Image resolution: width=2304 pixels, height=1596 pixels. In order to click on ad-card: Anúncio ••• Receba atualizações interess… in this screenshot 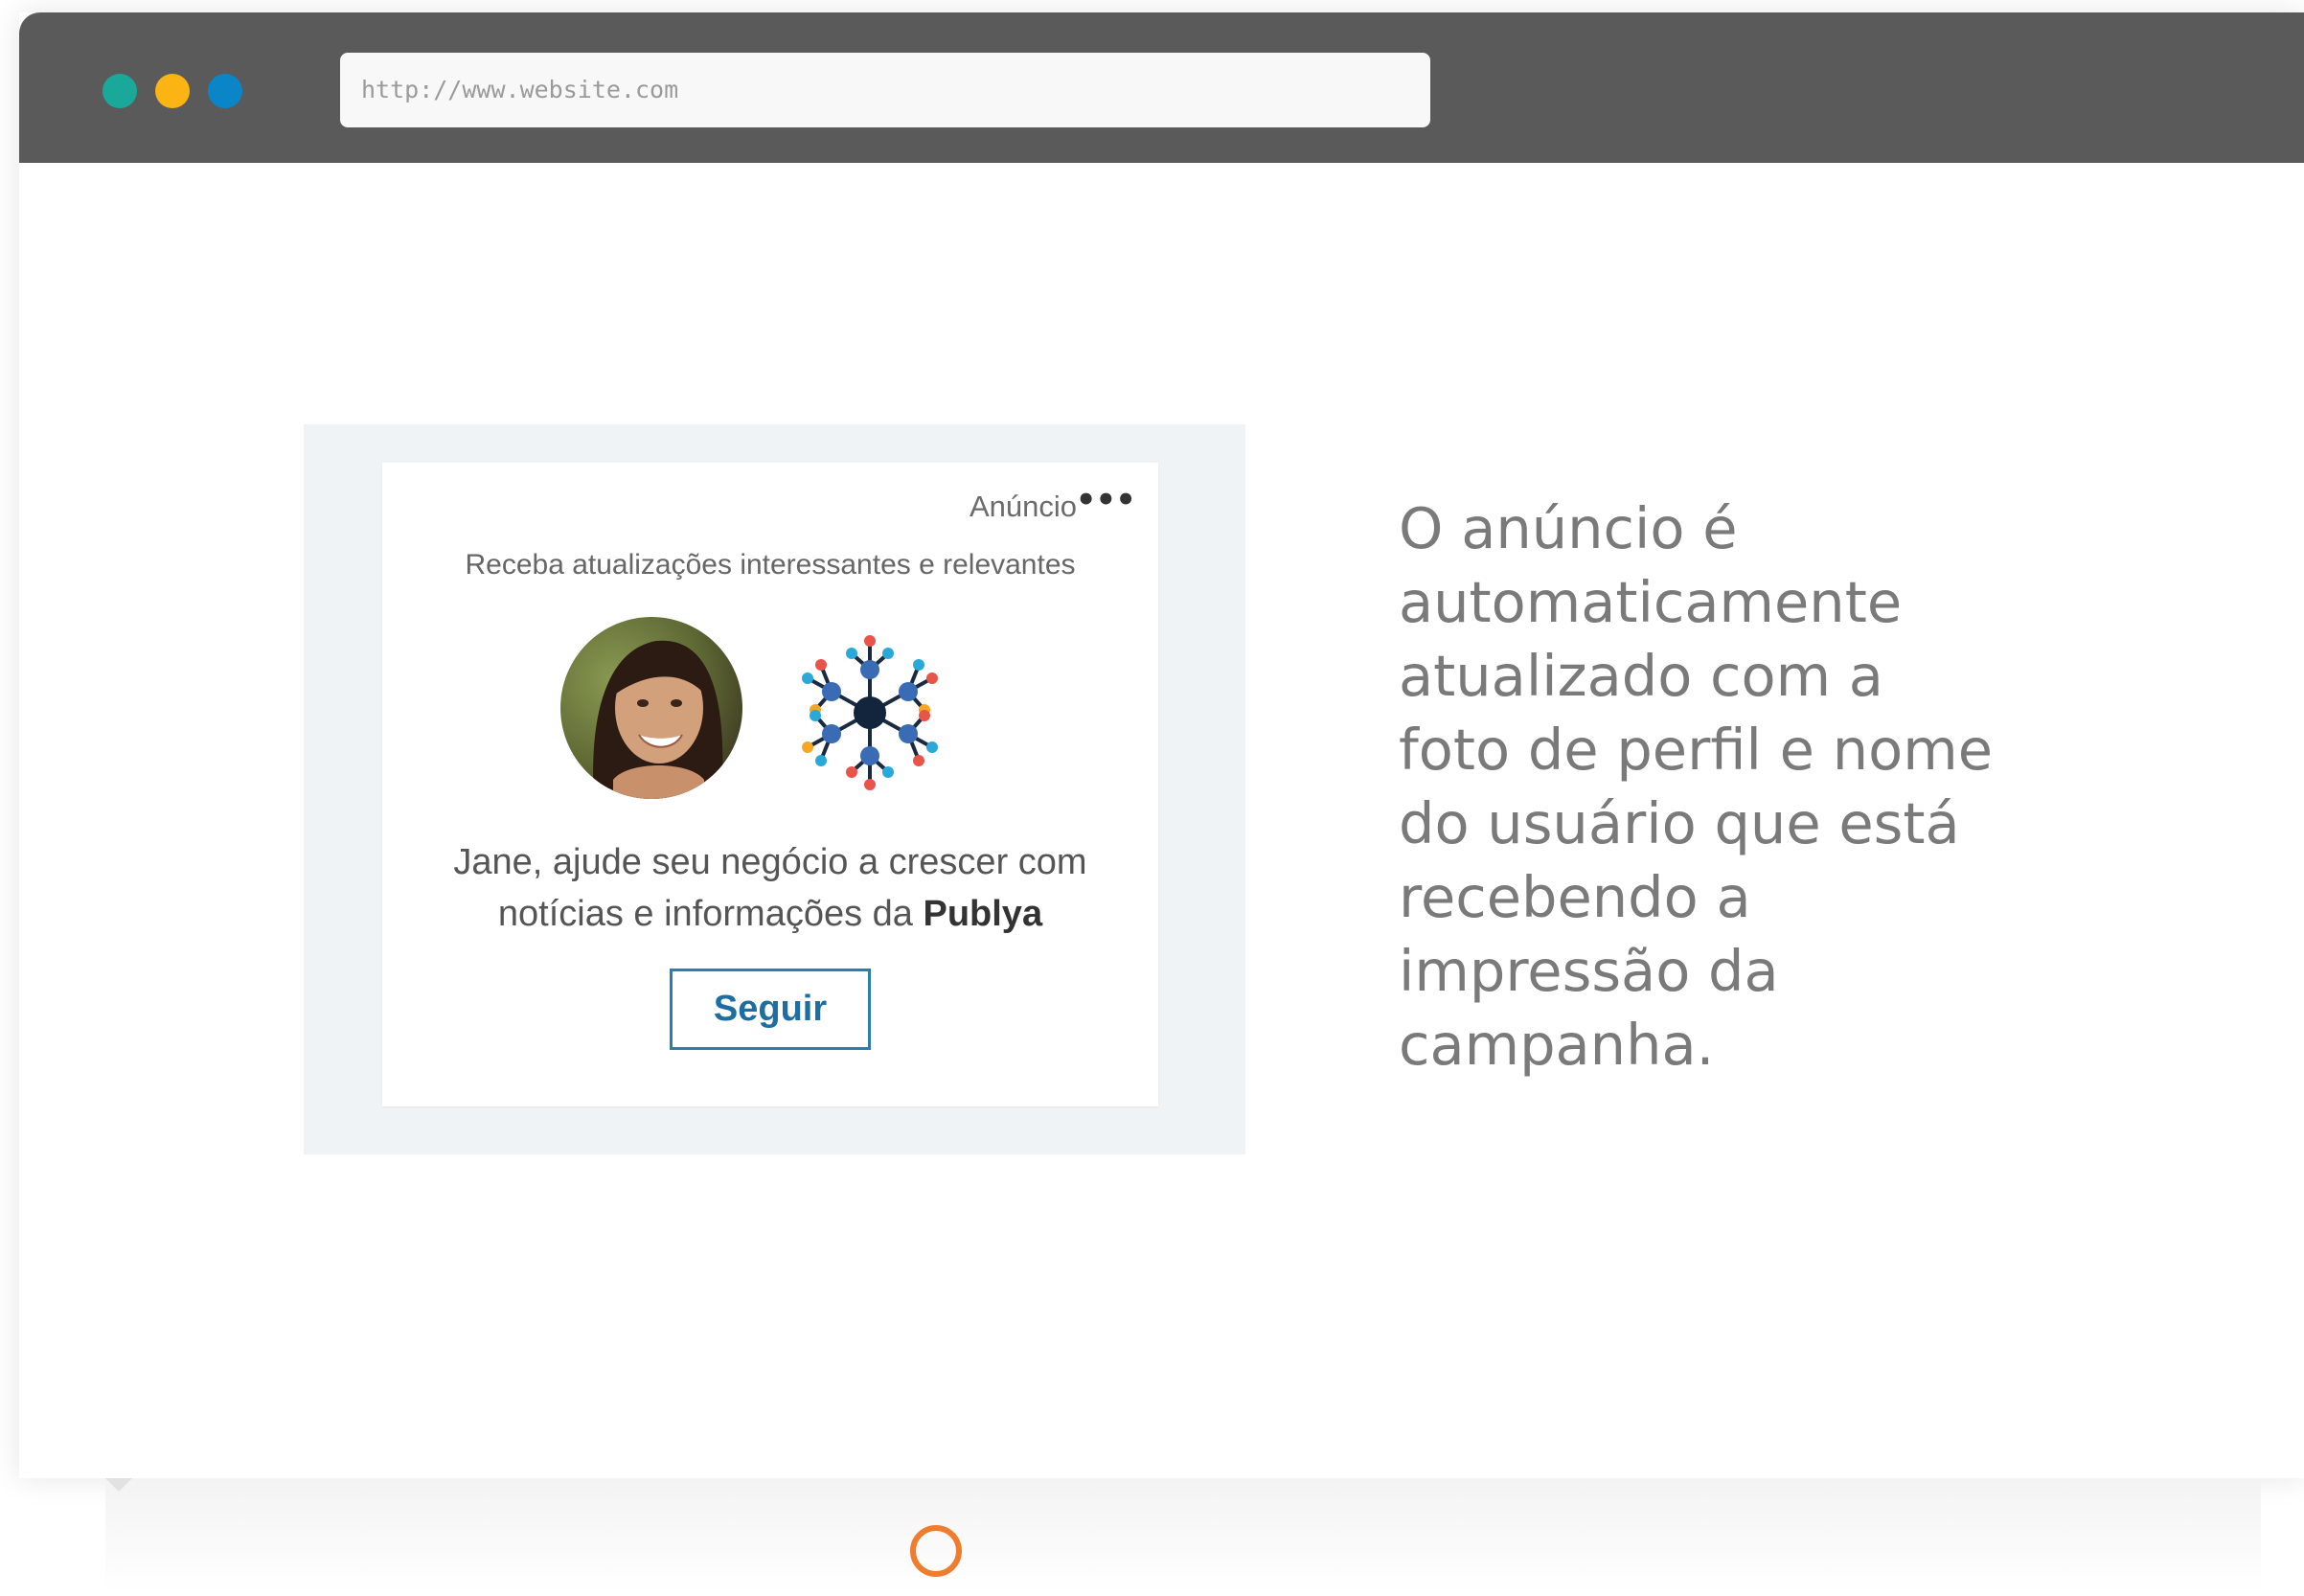, I will do `click(770, 784)`.